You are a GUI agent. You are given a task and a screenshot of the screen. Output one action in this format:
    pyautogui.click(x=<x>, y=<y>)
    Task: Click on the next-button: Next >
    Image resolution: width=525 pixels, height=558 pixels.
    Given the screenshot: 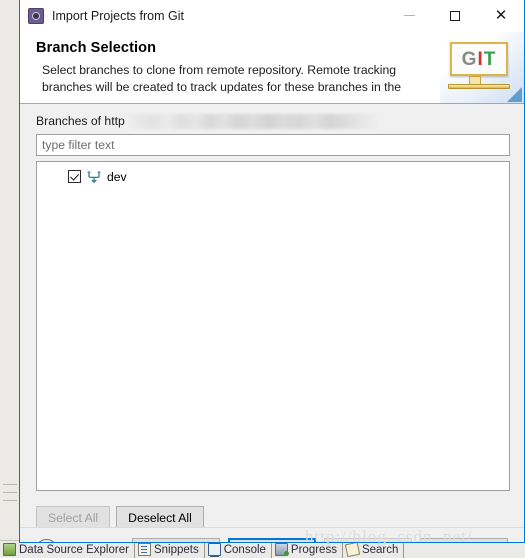 What is the action you would take?
    pyautogui.click(x=272, y=540)
    